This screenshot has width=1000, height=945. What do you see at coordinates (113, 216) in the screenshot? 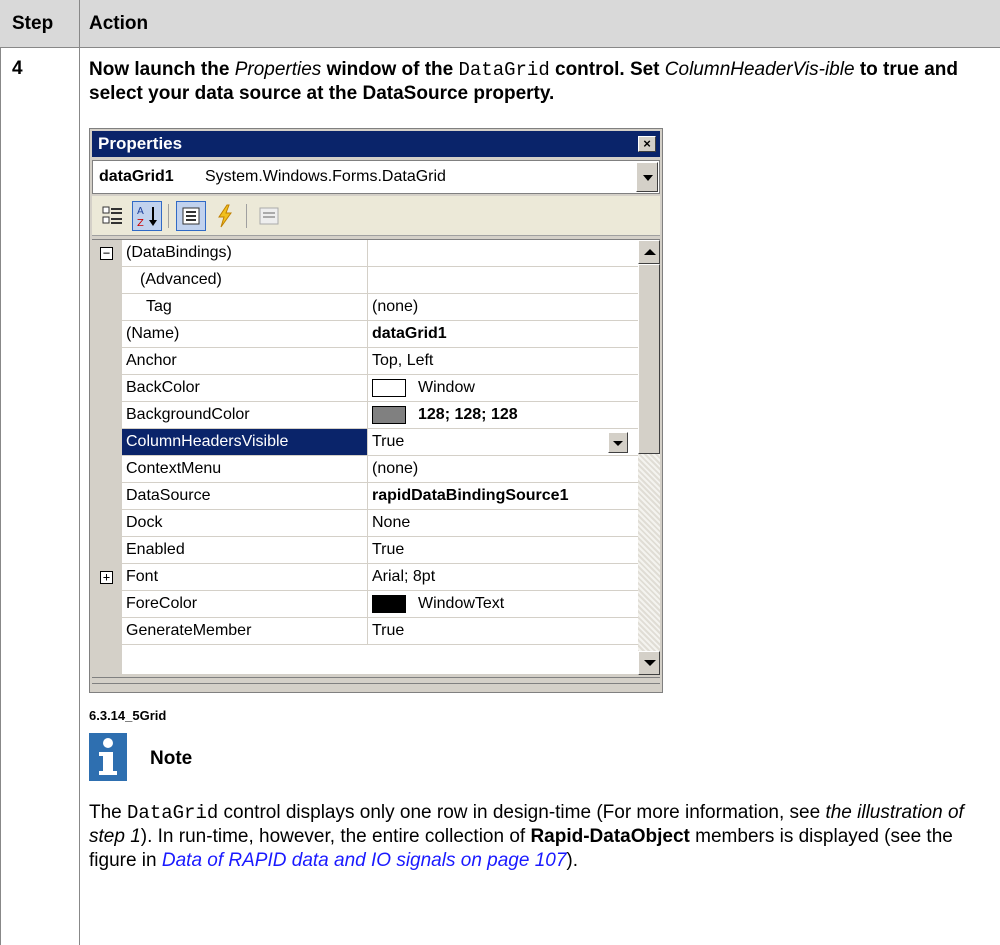
I see `categorized-icon` at bounding box center [113, 216].